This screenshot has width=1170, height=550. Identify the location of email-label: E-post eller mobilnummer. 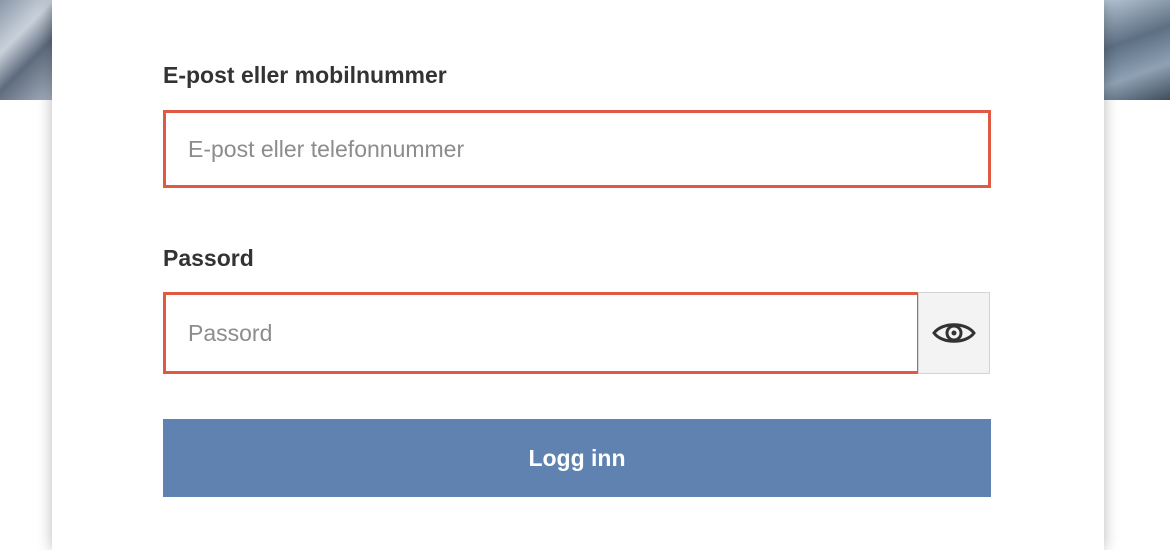
(305, 75).